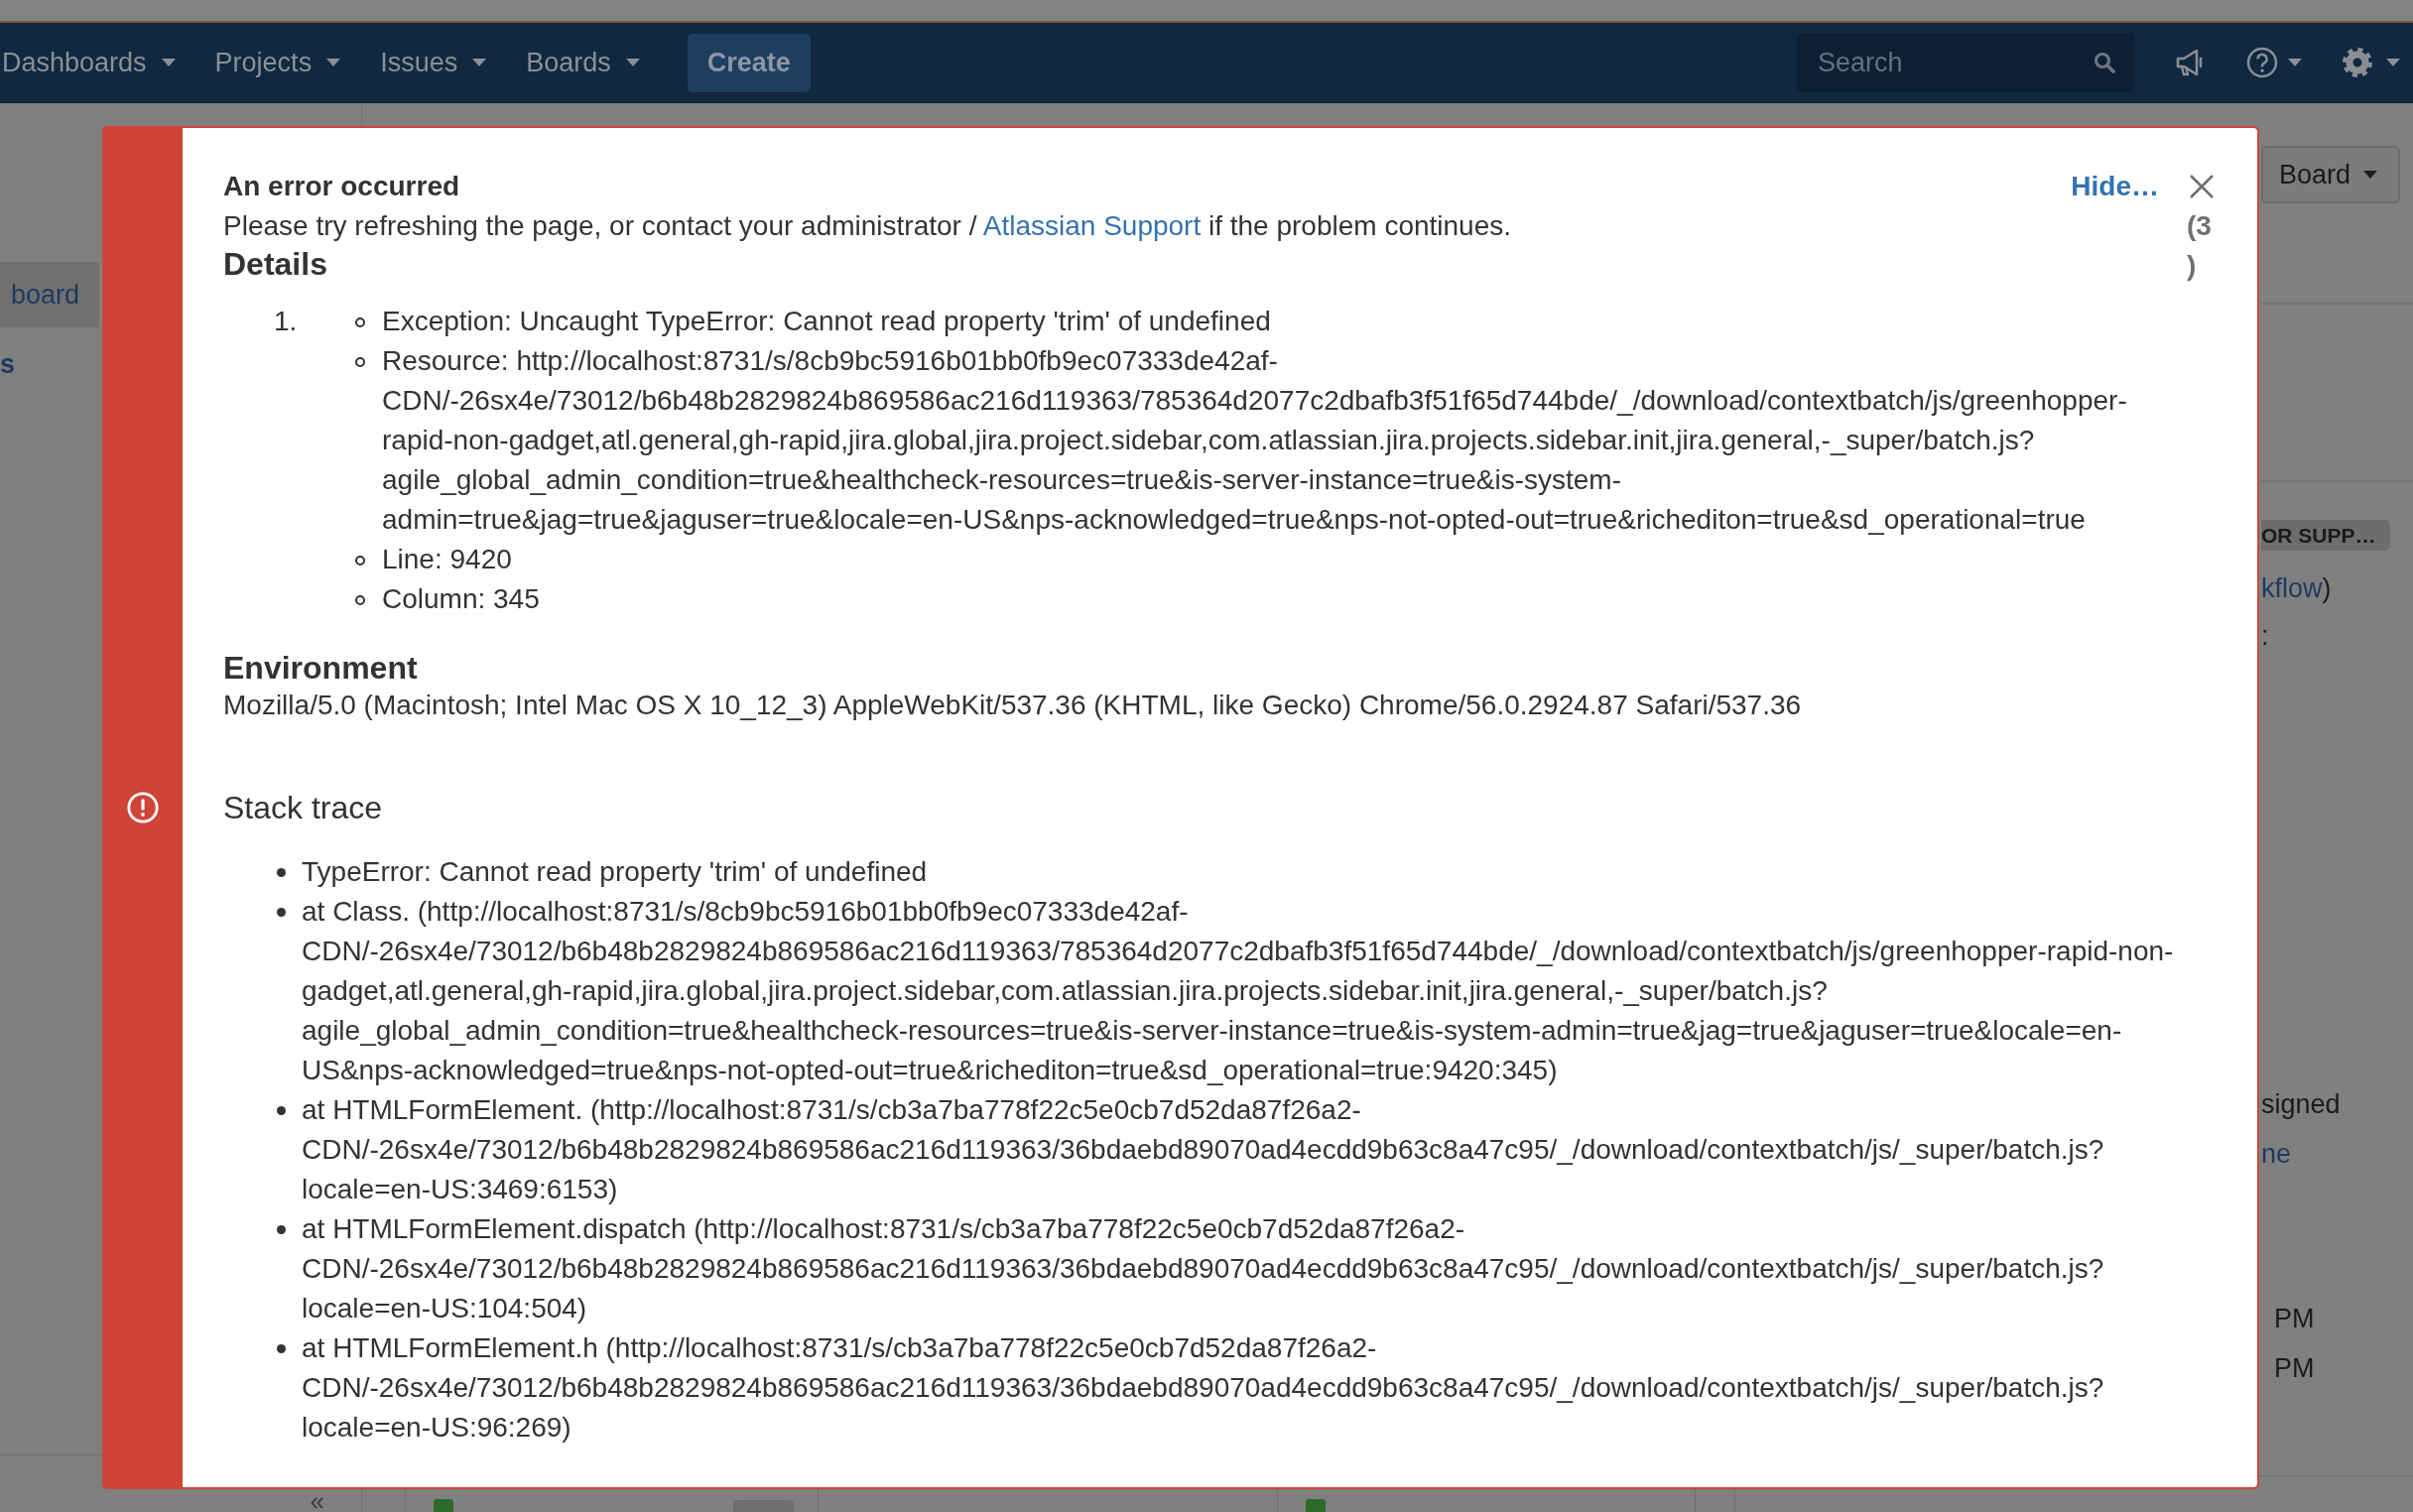  Describe the element at coordinates (1203, 1268) in the screenshot. I see `stack-trace-line: at HTMLFormElement.dispatch (http://localhost:8731/s/cb3a7ba778f22c5e0cb7d52da87f26a2-CDN/-26sx4e/73012/b6b48b2829824b869586ac216d119363/36bdaebd89070ad4ecdd9b63c8a47c95/_/download/contextbatch/js/_super/batch.js?locale=en-US:104:504)` at that location.